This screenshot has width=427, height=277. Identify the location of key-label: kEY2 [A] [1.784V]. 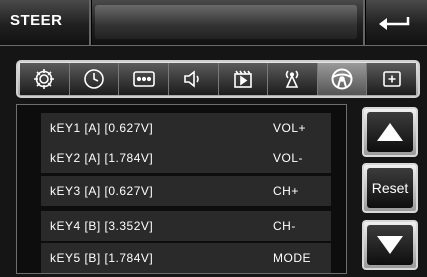
(102, 158).